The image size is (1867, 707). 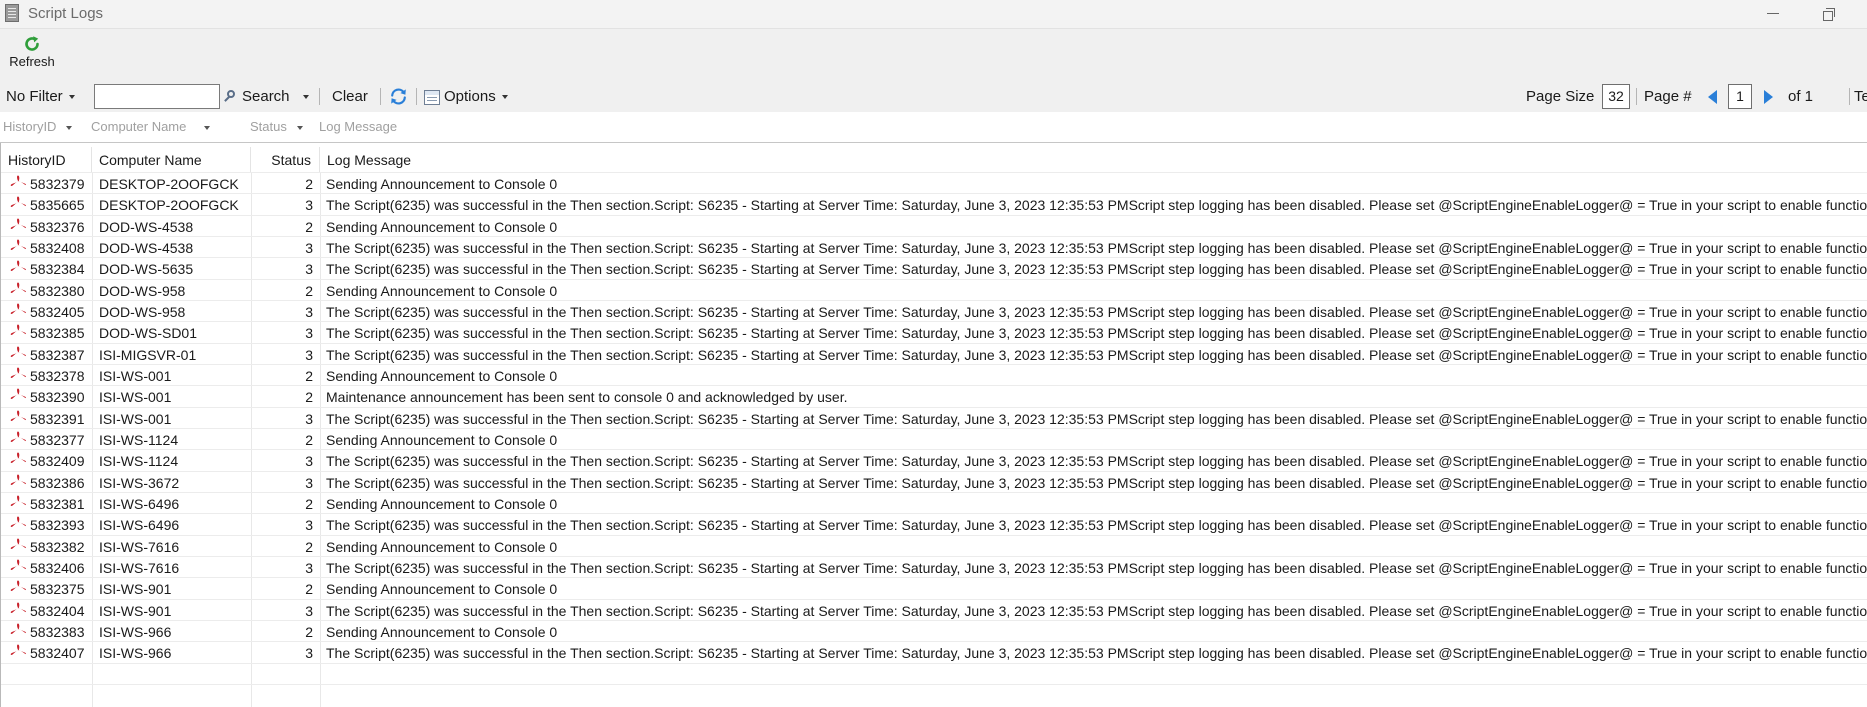 What do you see at coordinates (1773, 14) in the screenshot?
I see `minimize-button` at bounding box center [1773, 14].